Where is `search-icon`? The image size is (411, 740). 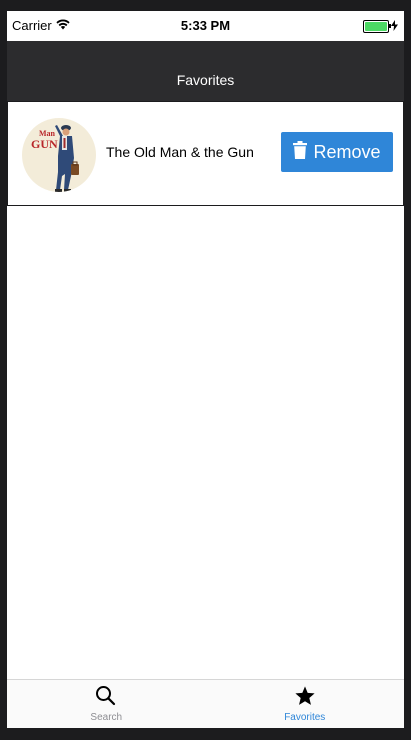 search-icon is located at coordinates (106, 696).